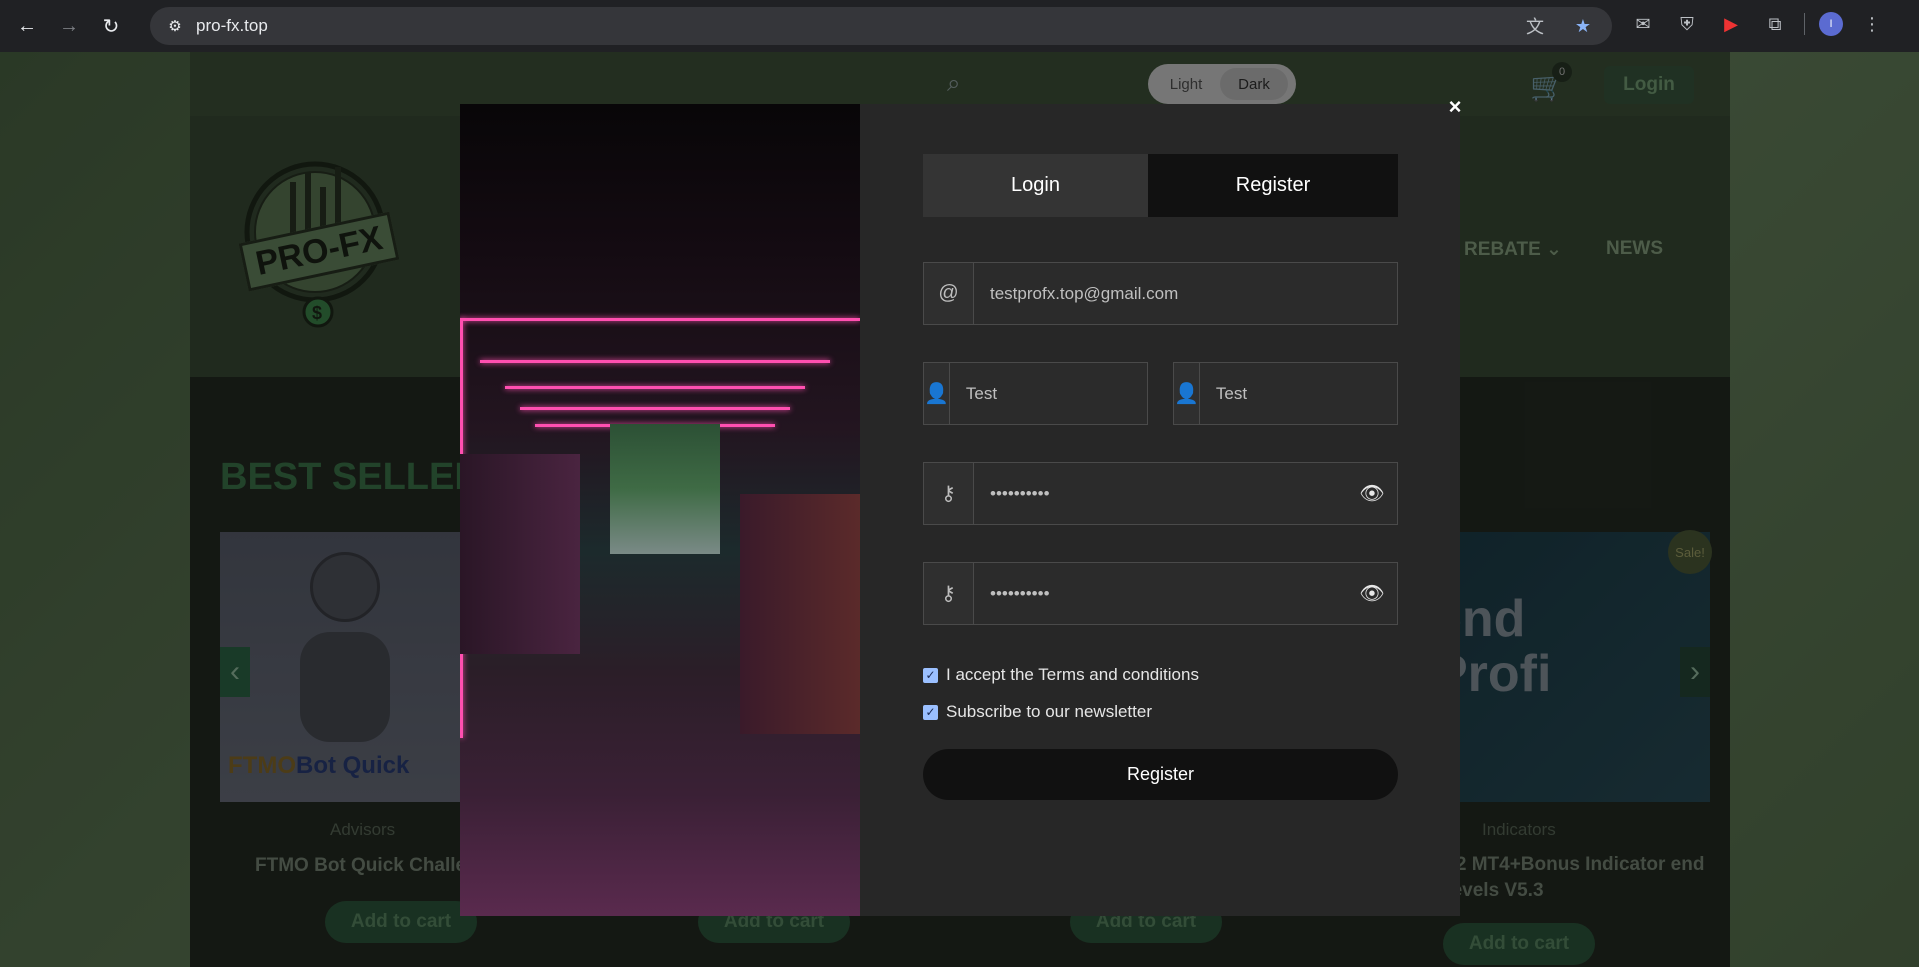 The image size is (1919, 967). What do you see at coordinates (232, 26) in the screenshot?
I see `url-text: pro-fx.top` at bounding box center [232, 26].